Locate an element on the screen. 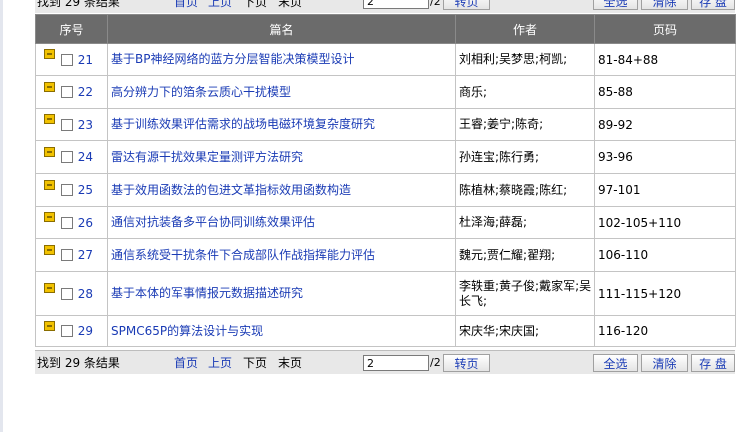 The width and height of the screenshot is (755, 432). header-pages: 页码 is located at coordinates (665, 29).